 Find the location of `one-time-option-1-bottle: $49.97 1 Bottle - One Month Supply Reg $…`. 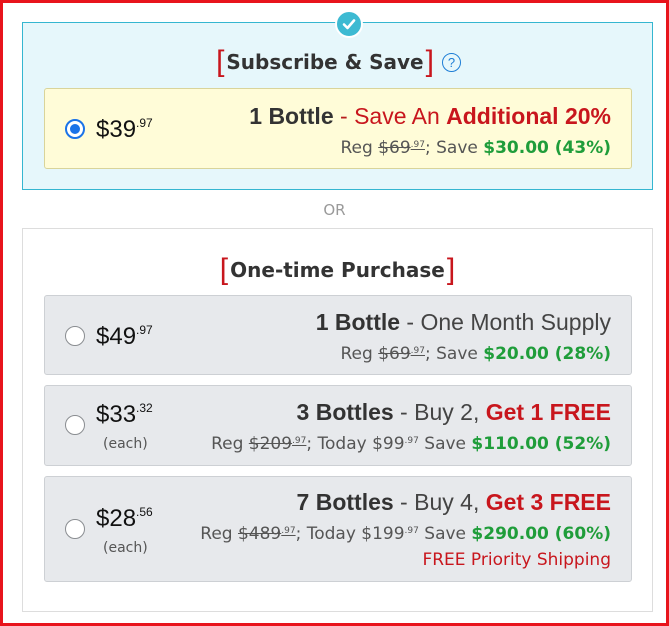

one-time-option-1-bottle: $49.97 1 Bottle - One Month Supply Reg $… is located at coordinates (338, 335).